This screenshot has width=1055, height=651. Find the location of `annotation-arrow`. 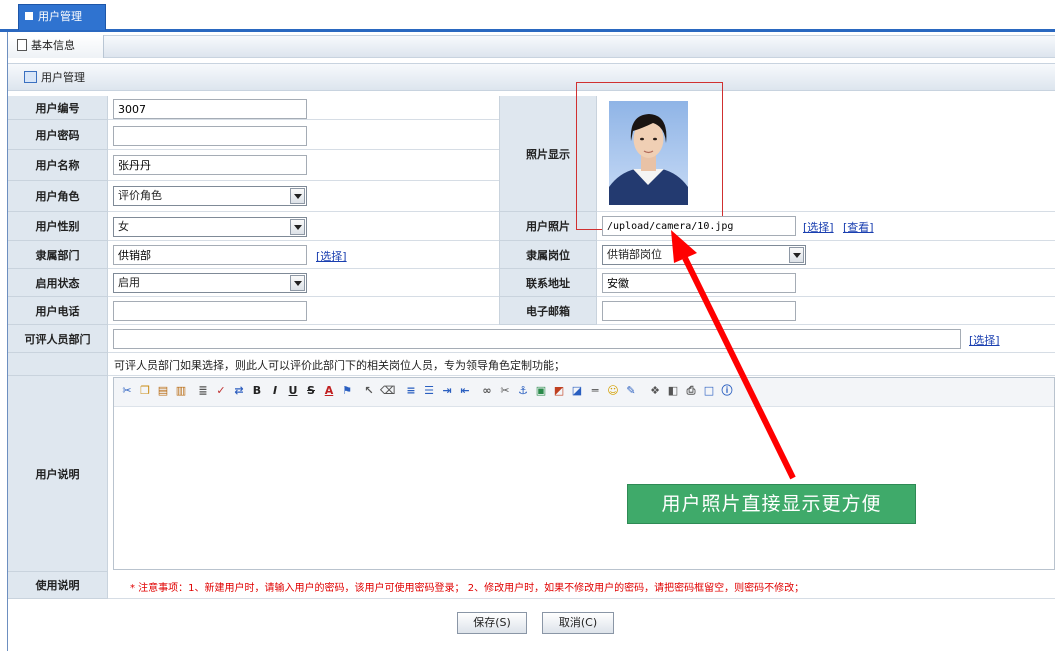

annotation-arrow is located at coordinates (733, 355).